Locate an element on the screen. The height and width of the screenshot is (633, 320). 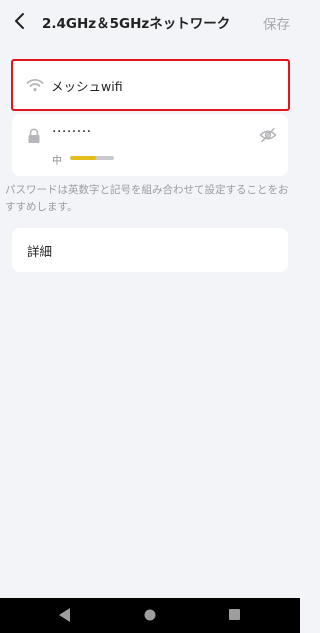
password-input: ········ is located at coordinates (72, 132).